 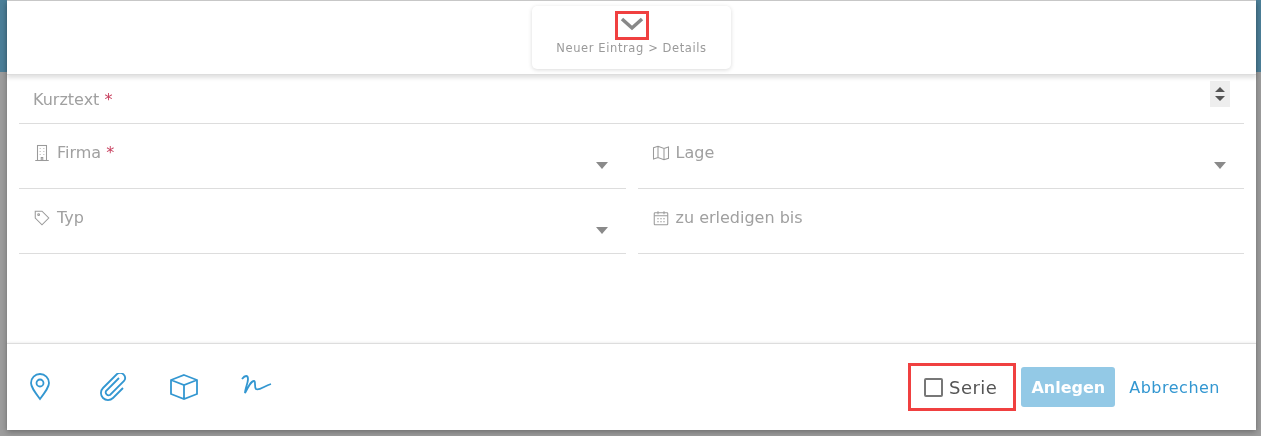 I want to click on building-icon, so click(x=42, y=153).